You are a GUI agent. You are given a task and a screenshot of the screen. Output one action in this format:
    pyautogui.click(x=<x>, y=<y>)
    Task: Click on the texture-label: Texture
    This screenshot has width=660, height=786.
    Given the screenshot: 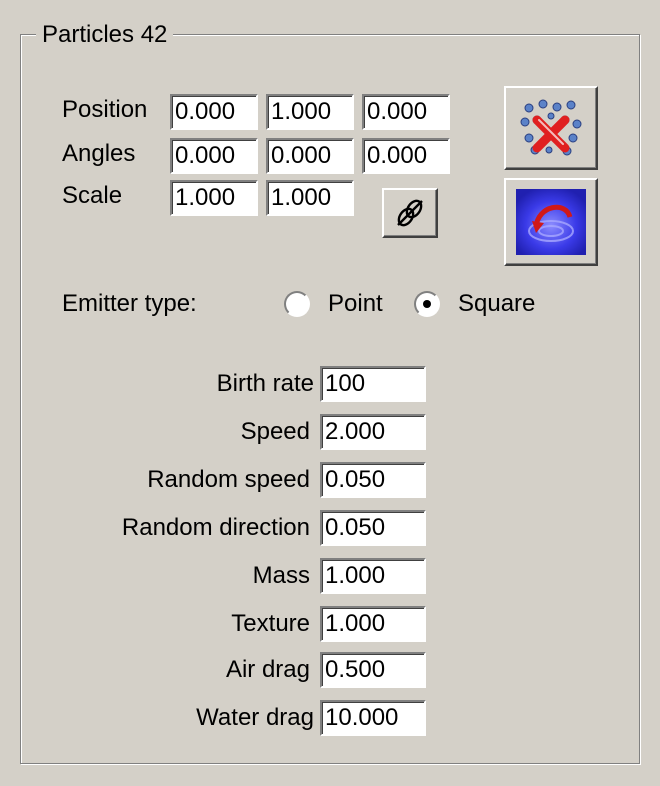 What is the action you would take?
    pyautogui.click(x=270, y=623)
    